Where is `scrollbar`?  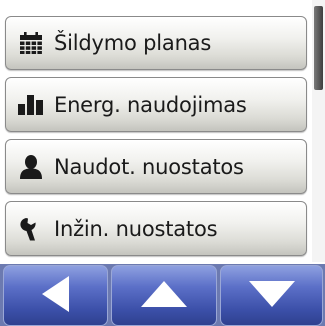 scrollbar is located at coordinates (318, 131).